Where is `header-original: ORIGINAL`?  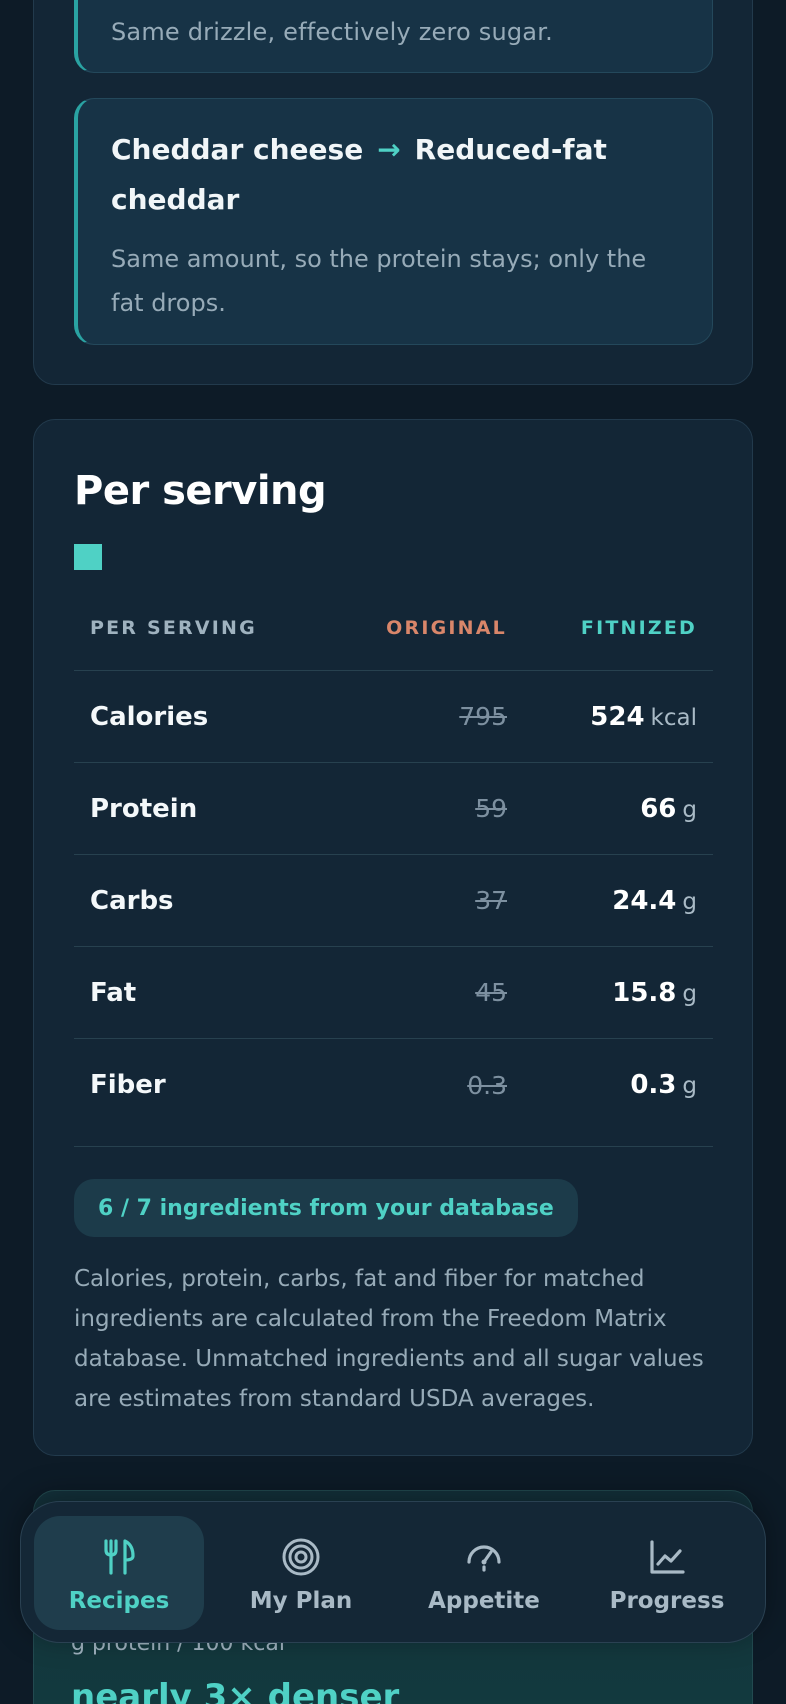
header-original: ORIGINAL is located at coordinates (446, 627).